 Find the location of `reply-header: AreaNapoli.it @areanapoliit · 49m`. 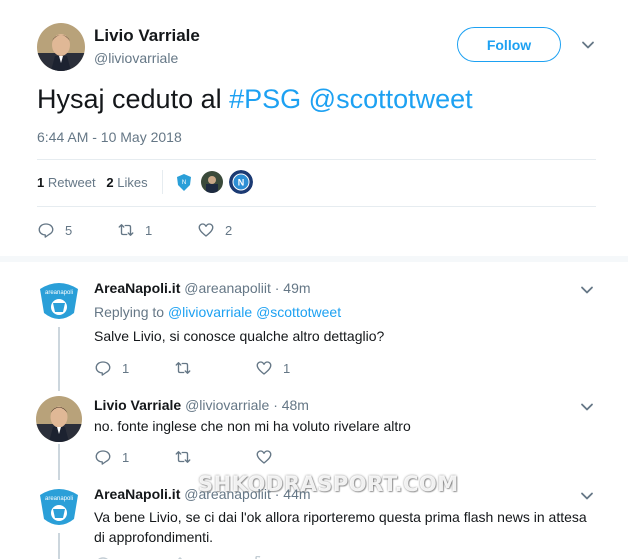

reply-header: AreaNapoli.it @areanapoliit · 49m is located at coordinates (202, 288).